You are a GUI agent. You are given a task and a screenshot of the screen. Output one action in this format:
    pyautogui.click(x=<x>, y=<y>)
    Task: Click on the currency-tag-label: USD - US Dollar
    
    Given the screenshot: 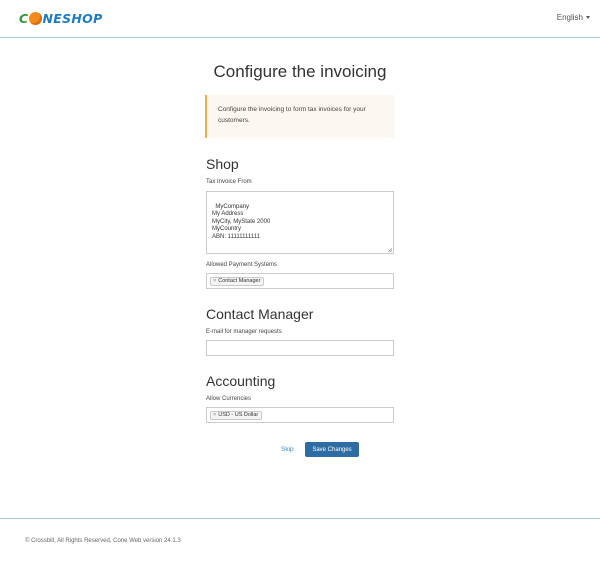 What is the action you would take?
    pyautogui.click(x=238, y=415)
    